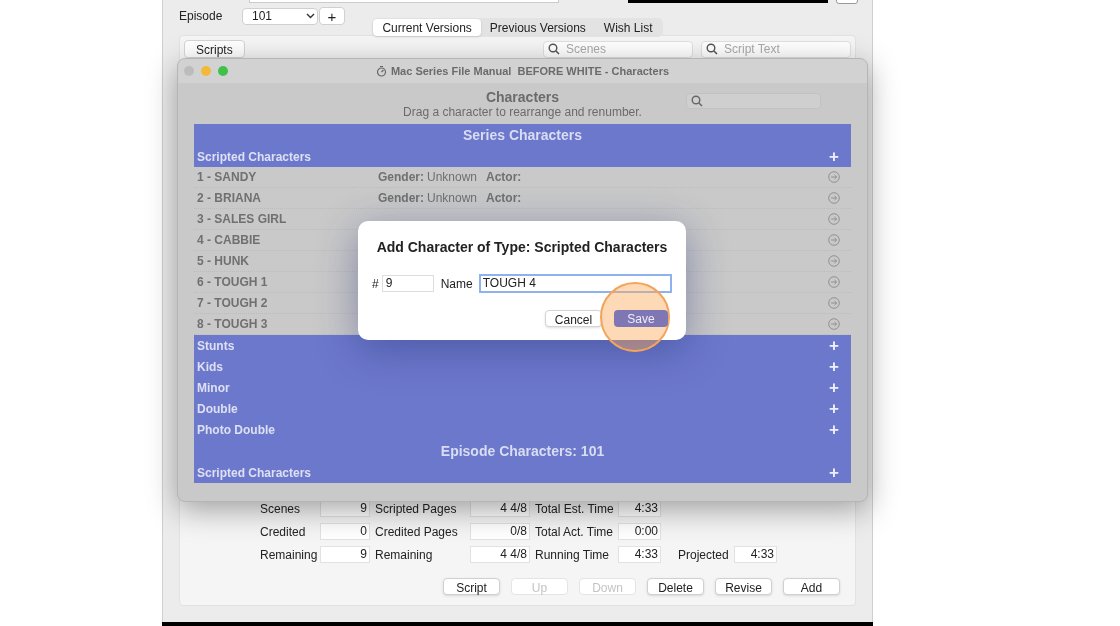 The width and height of the screenshot is (1120, 626). What do you see at coordinates (500, 531) in the screenshot?
I see `stat-field: 0/8` at bounding box center [500, 531].